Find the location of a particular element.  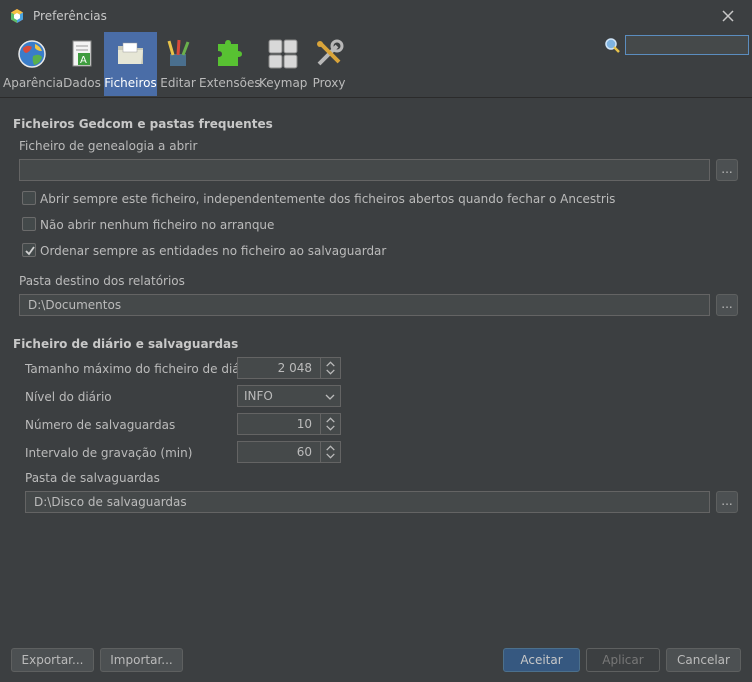

tab-extensoes: Extensões is located at coordinates (230, 64).